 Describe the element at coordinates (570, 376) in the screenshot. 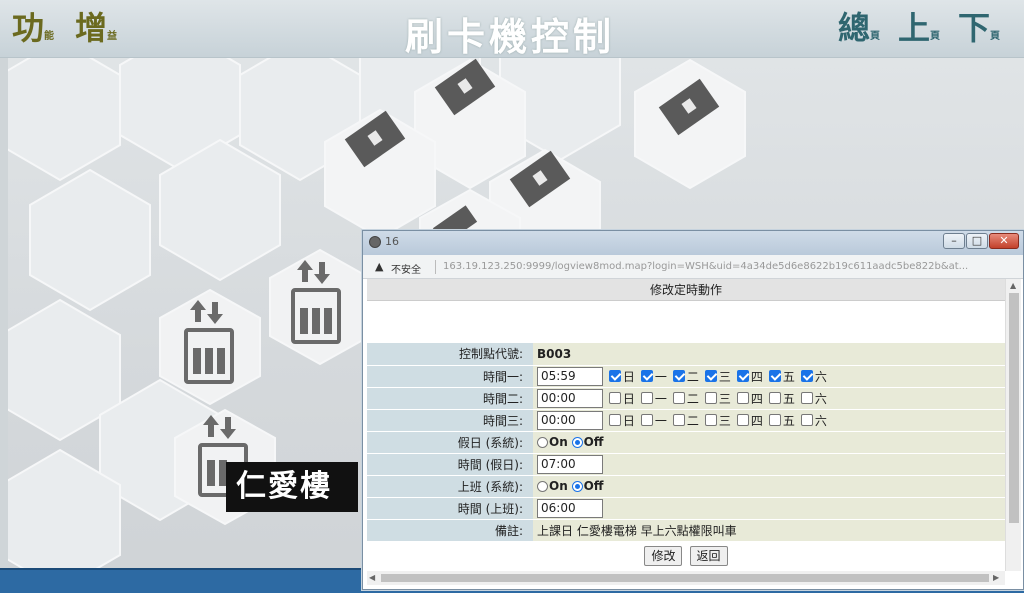

I see `time1-input: 05:59` at that location.